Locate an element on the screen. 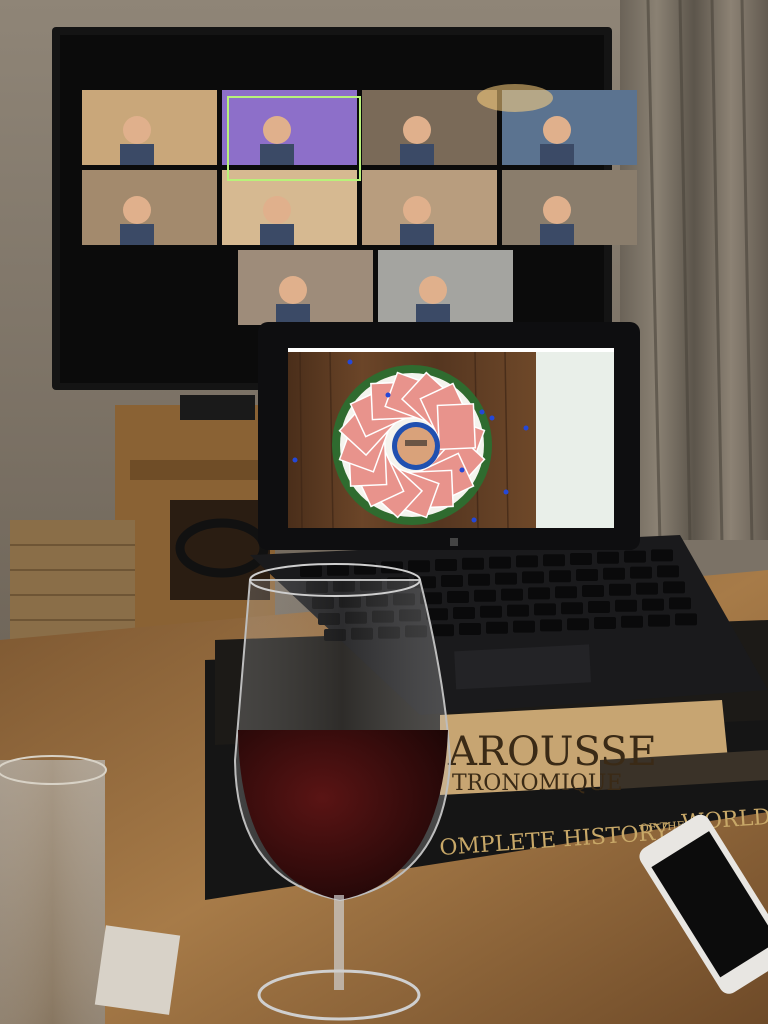 The image size is (768, 1024). book-top-subtitle: TRONOMIQUE is located at coordinates (537, 783).